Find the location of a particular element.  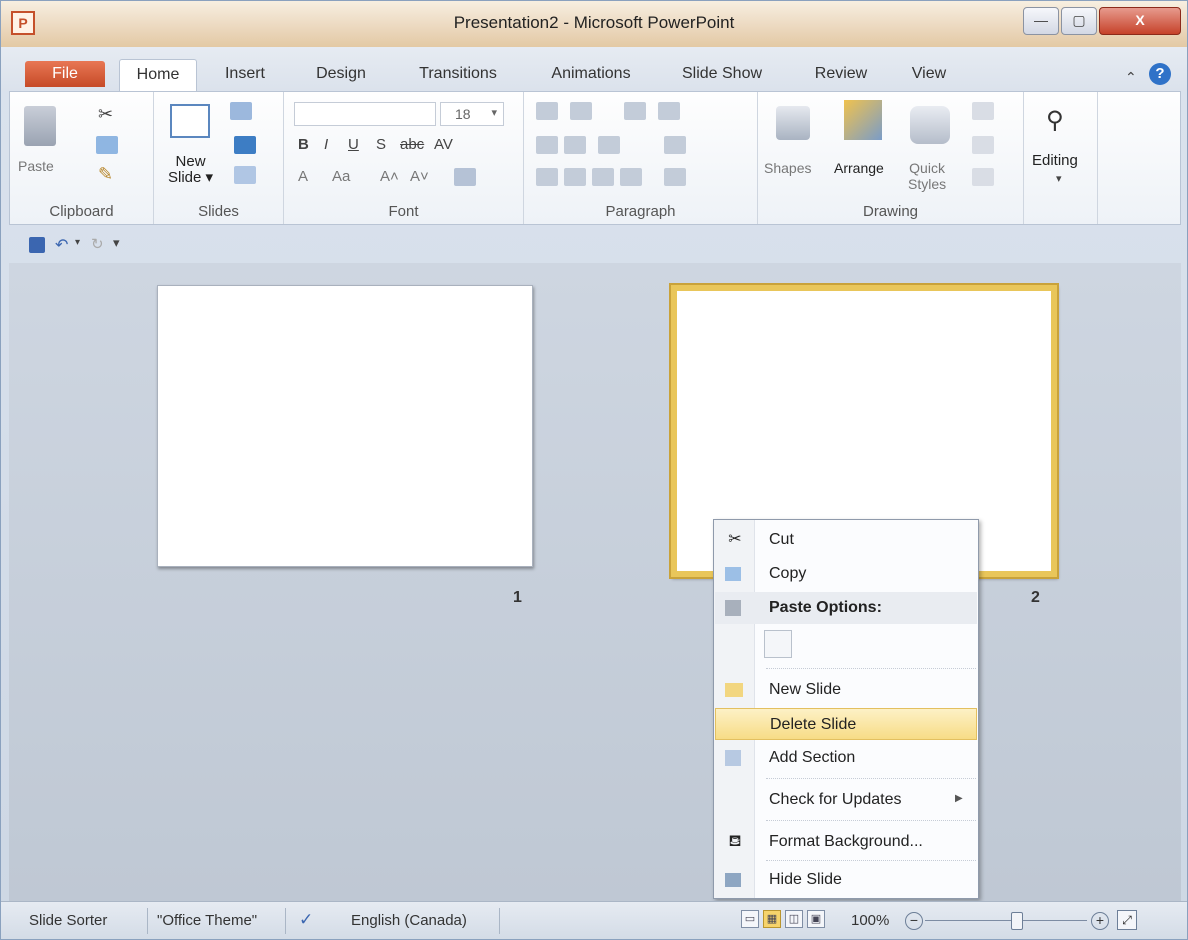

menu-item-cut: ✂ Cut is located at coordinates (846, 540).